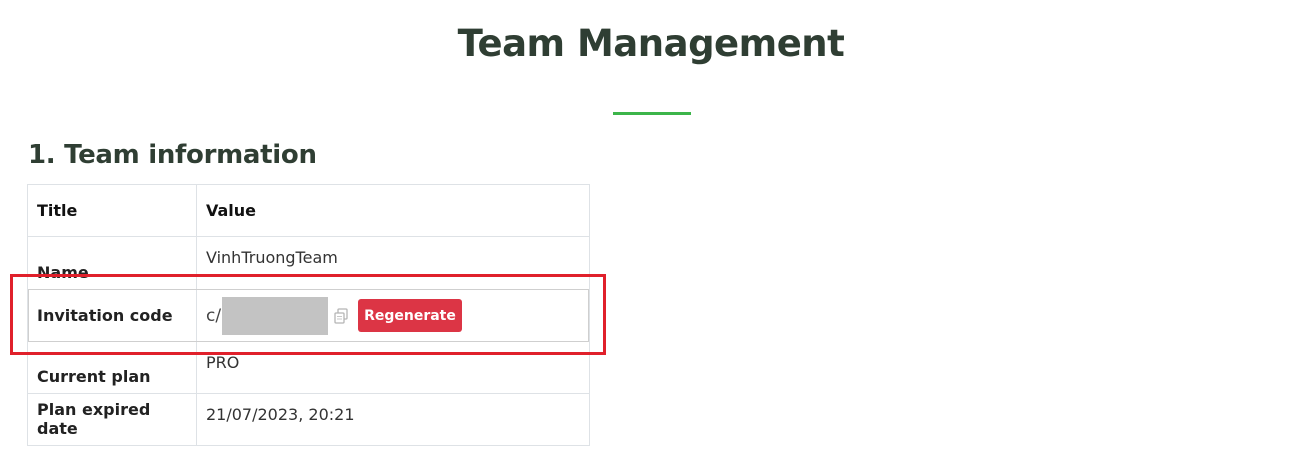 The width and height of the screenshot is (1316, 467). I want to click on regenerate-button: Regenerate, so click(410, 315).